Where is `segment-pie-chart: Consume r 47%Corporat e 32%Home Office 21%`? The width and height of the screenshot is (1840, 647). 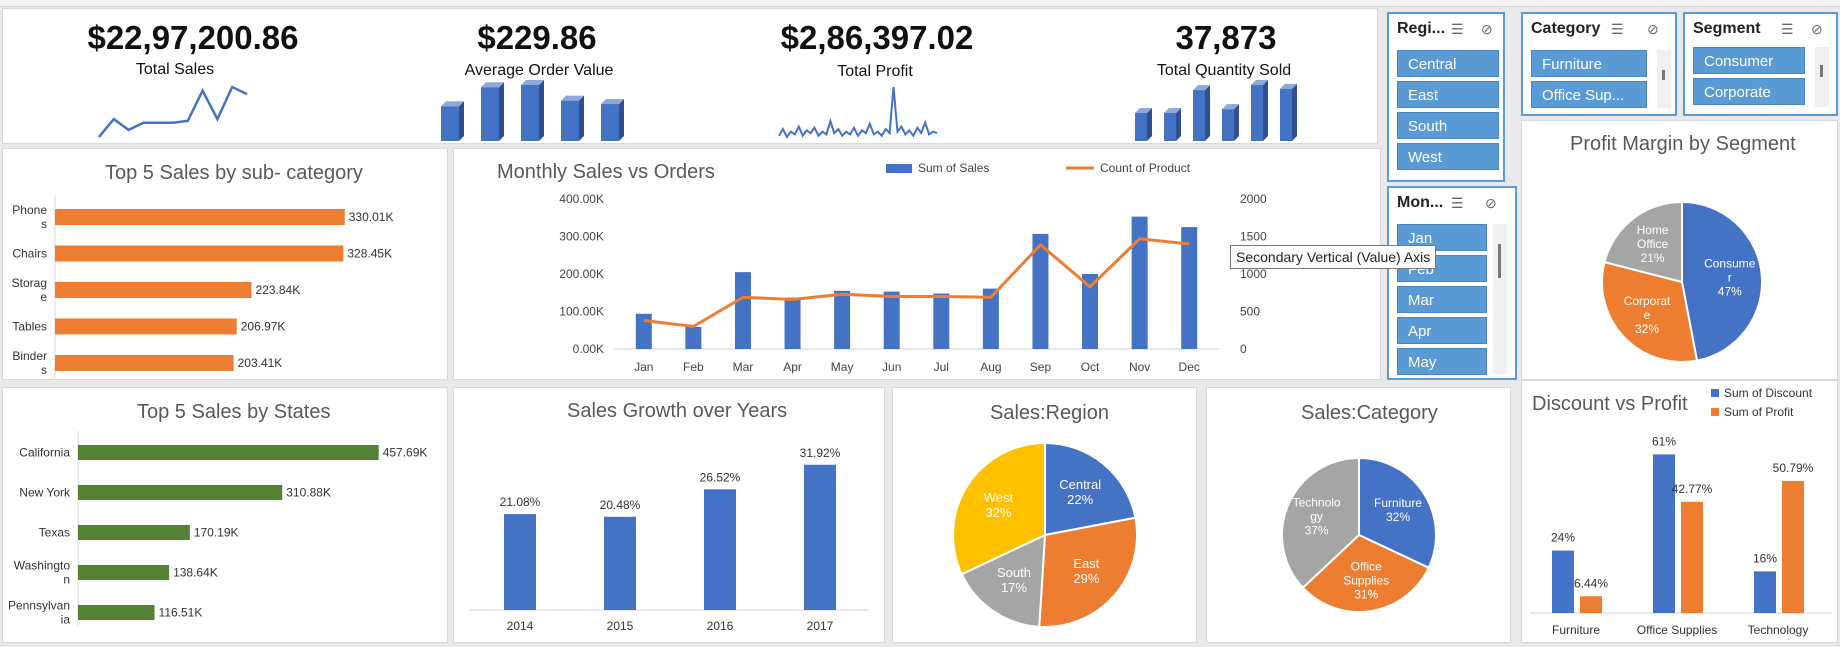
segment-pie-chart: Consume r 47%Corporat e 32%Home Office 21% is located at coordinates (1682, 281).